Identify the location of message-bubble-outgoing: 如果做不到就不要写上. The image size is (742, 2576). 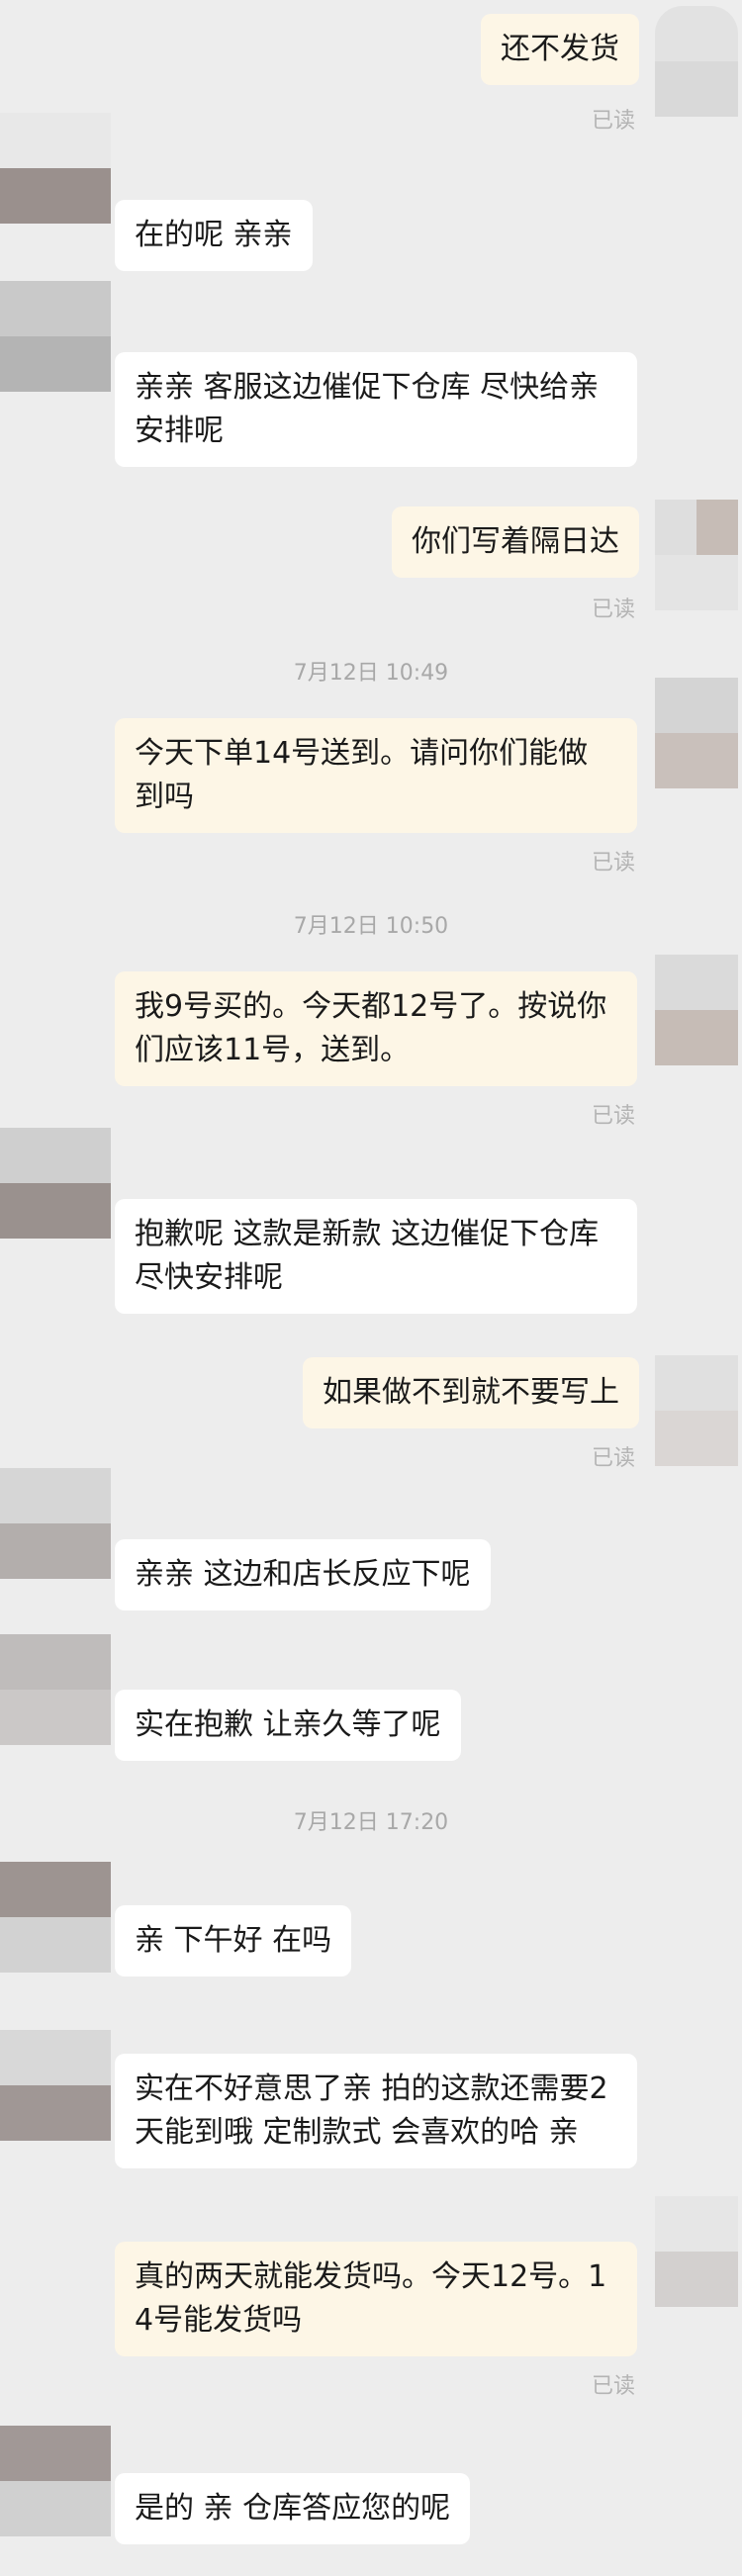
(471, 1392).